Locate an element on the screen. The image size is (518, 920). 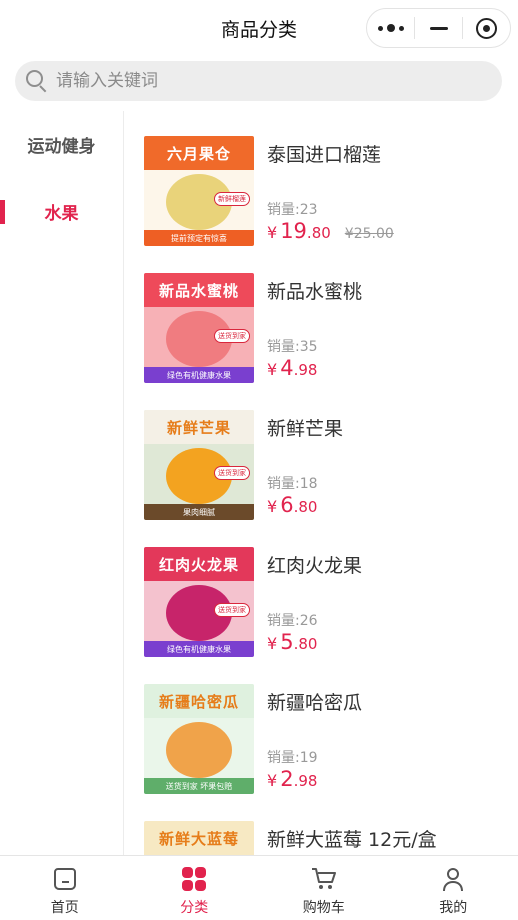
product-sales: 销量19 is located at coordinates (292, 757).